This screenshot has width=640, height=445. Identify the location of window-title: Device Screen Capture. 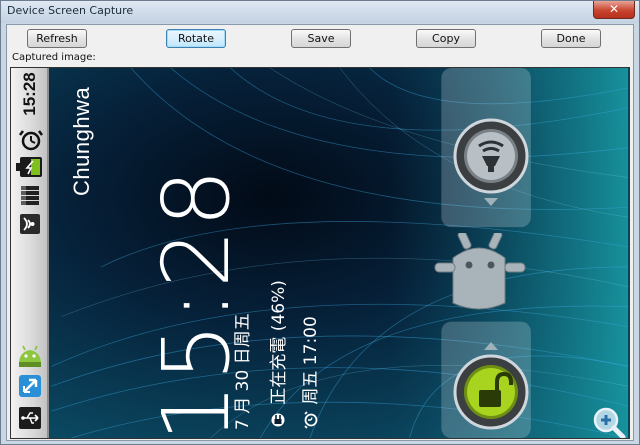
(70, 10).